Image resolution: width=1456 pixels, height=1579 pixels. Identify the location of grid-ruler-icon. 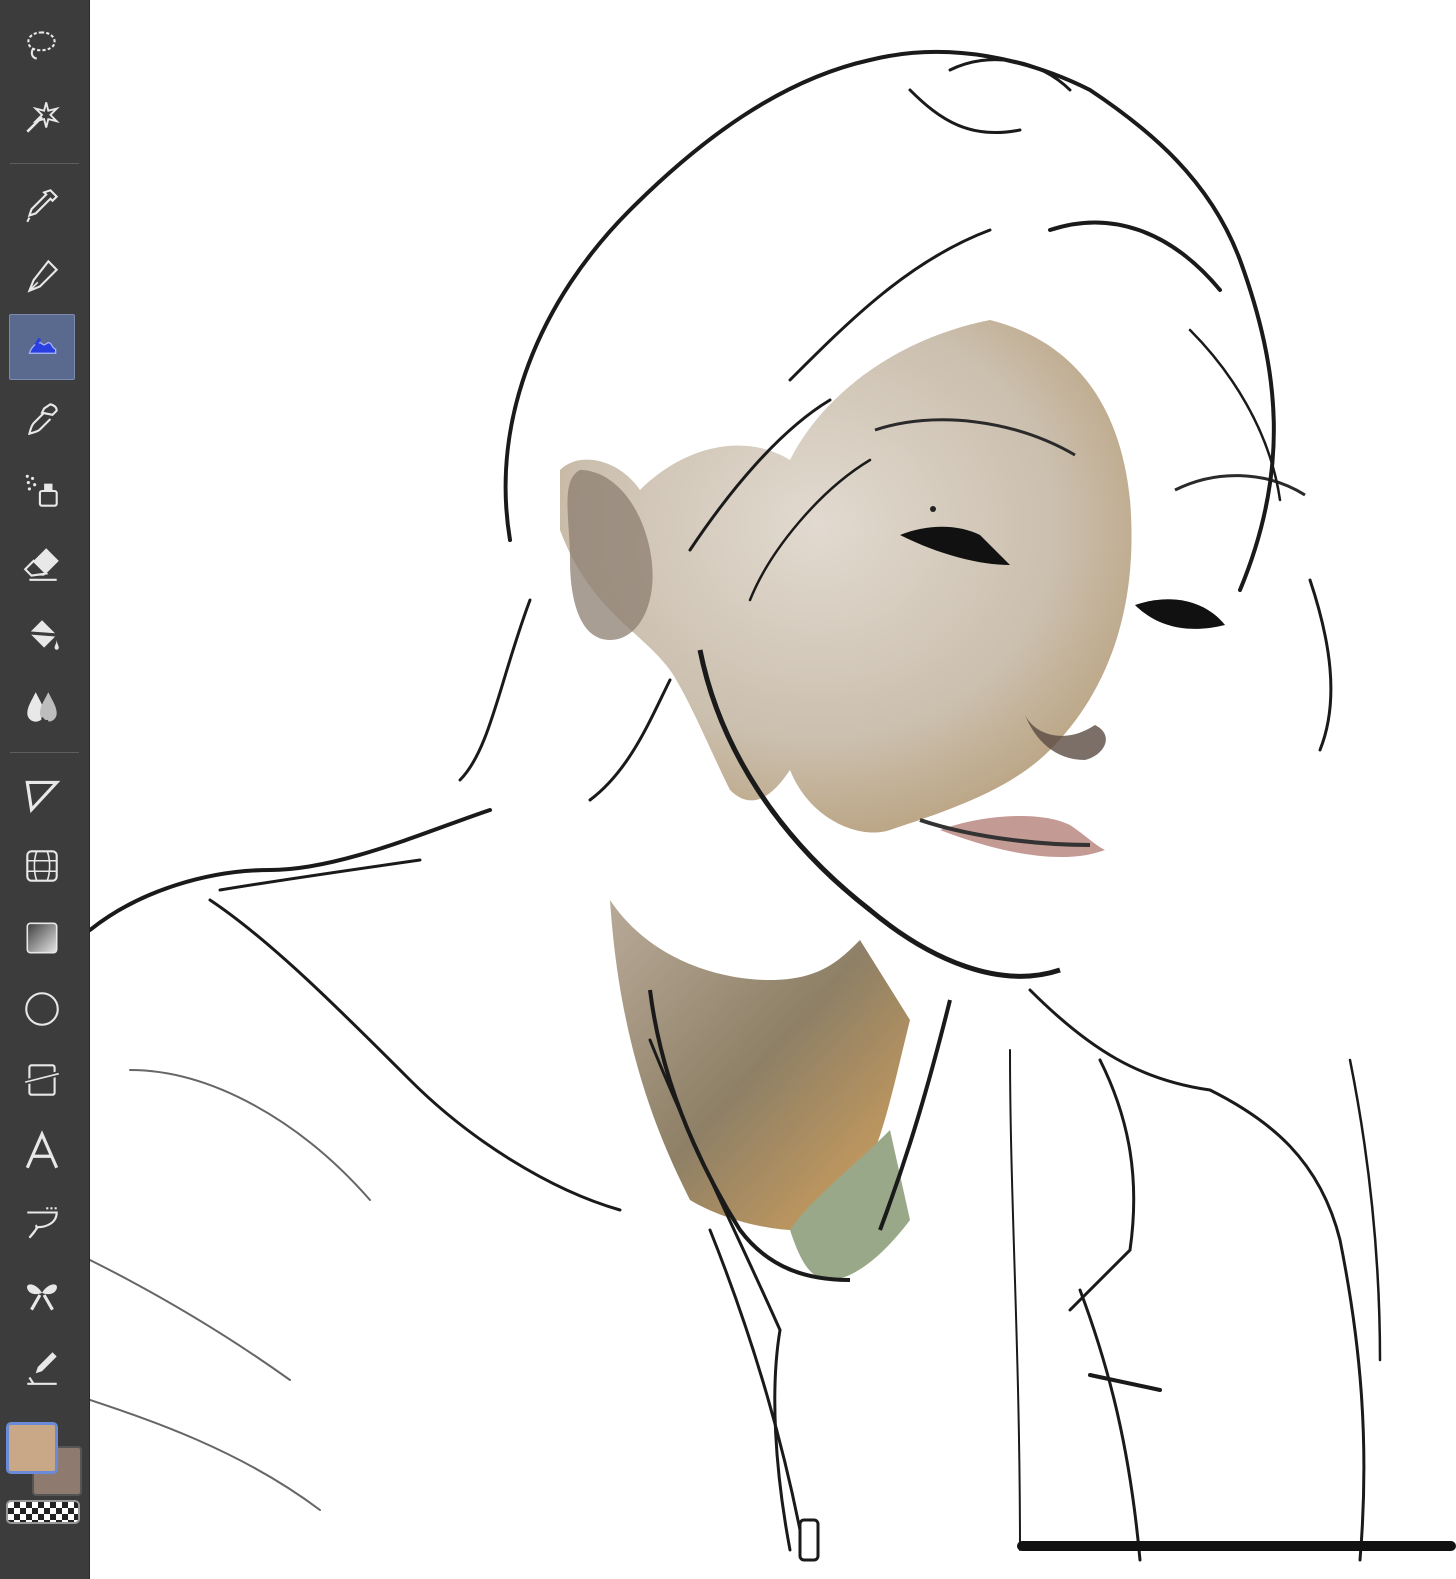
(42, 866).